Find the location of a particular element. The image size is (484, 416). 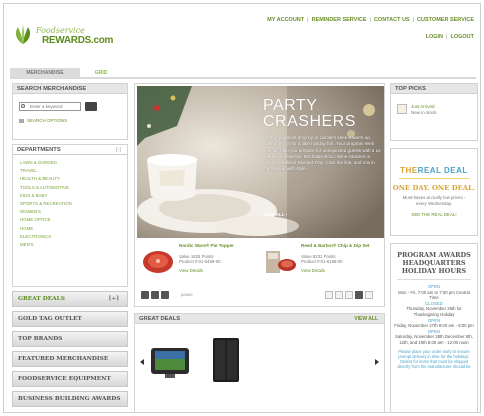

great-deals-header: GREAT DEALS VIEW ALL is located at coordinates (259, 319).